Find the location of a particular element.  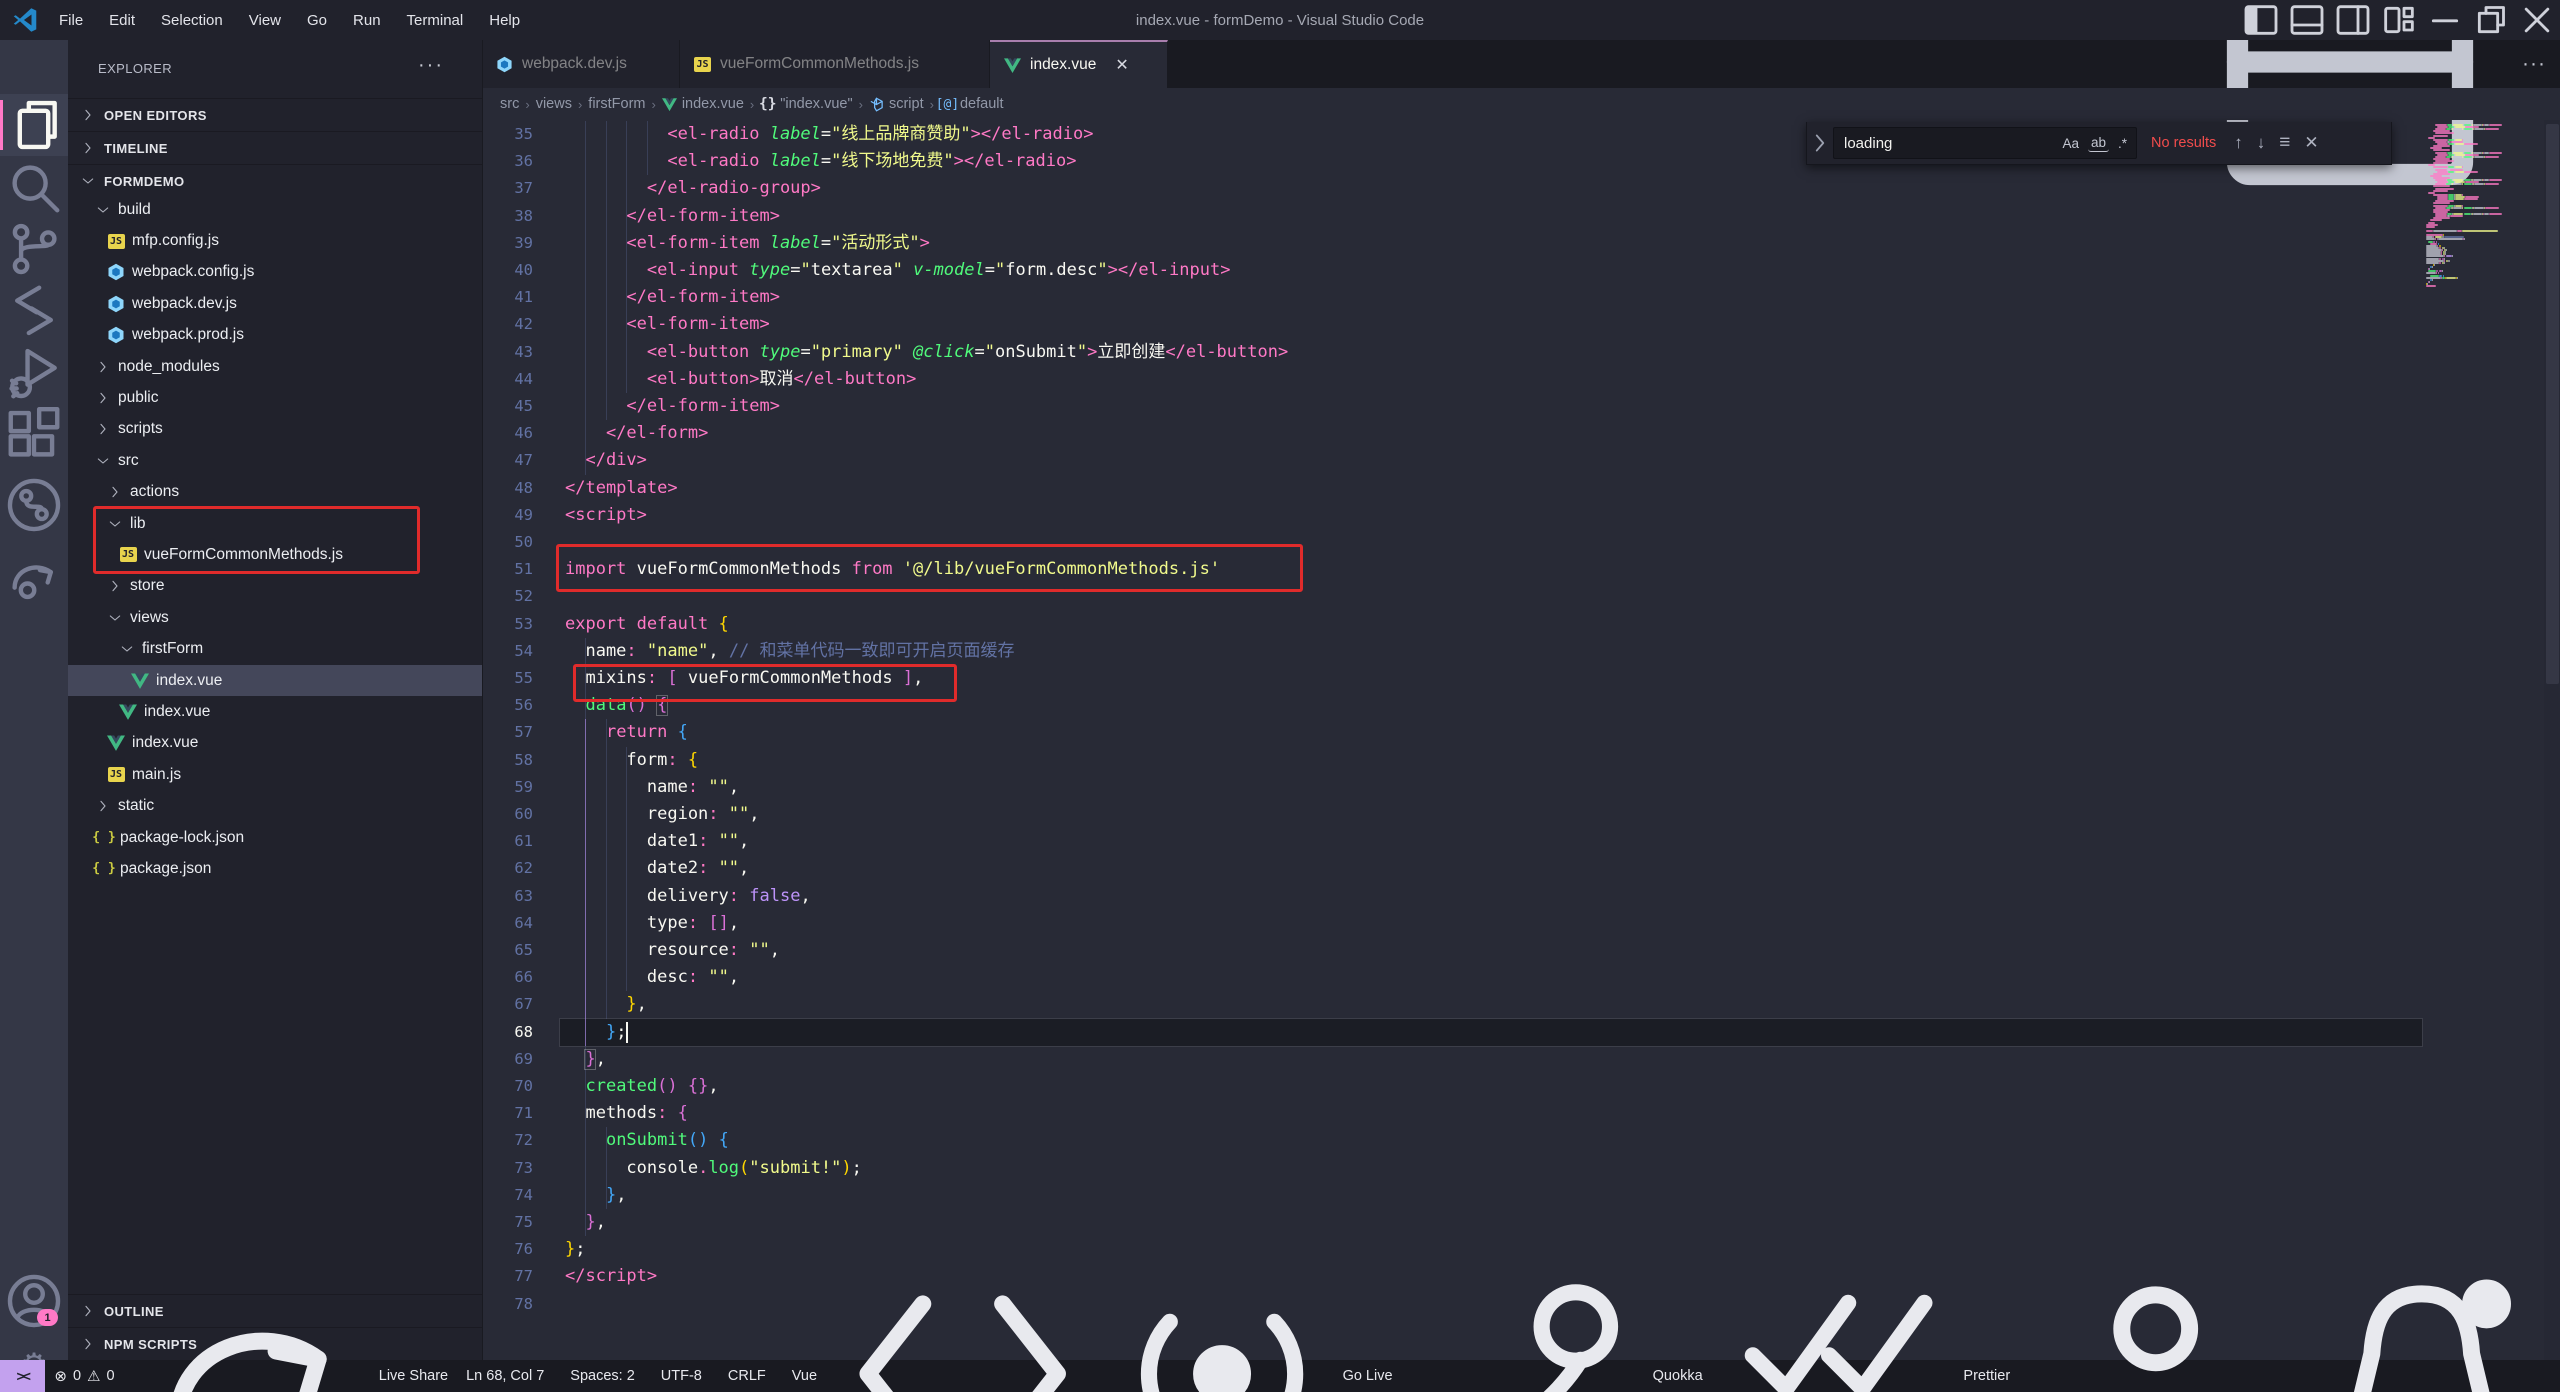

menu-view: View is located at coordinates (265, 20).